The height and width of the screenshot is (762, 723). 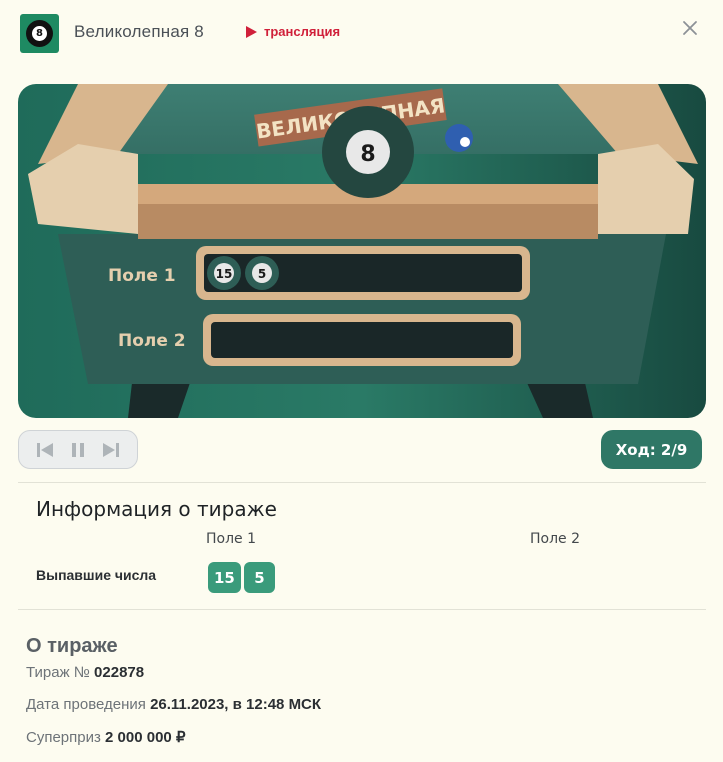 I want to click on superprize-row: Суперприз 2 000 000 ₽, so click(x=106, y=737).